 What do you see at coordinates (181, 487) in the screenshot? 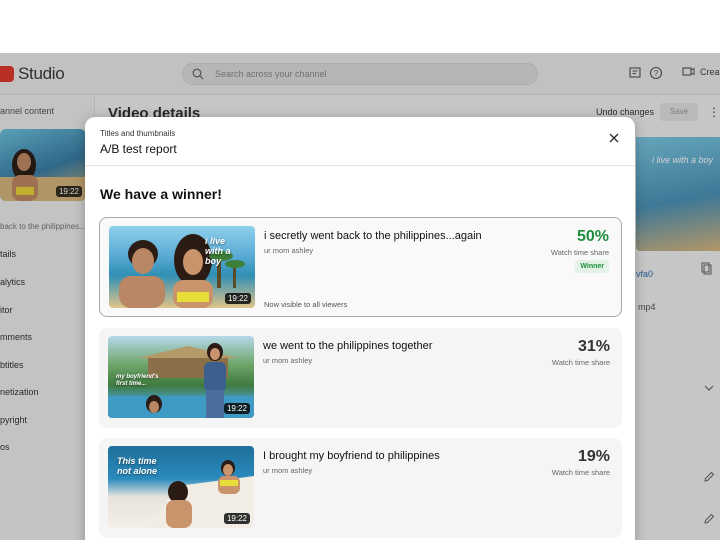
I see `result-thumbnail: This time not alone 19:22` at bounding box center [181, 487].